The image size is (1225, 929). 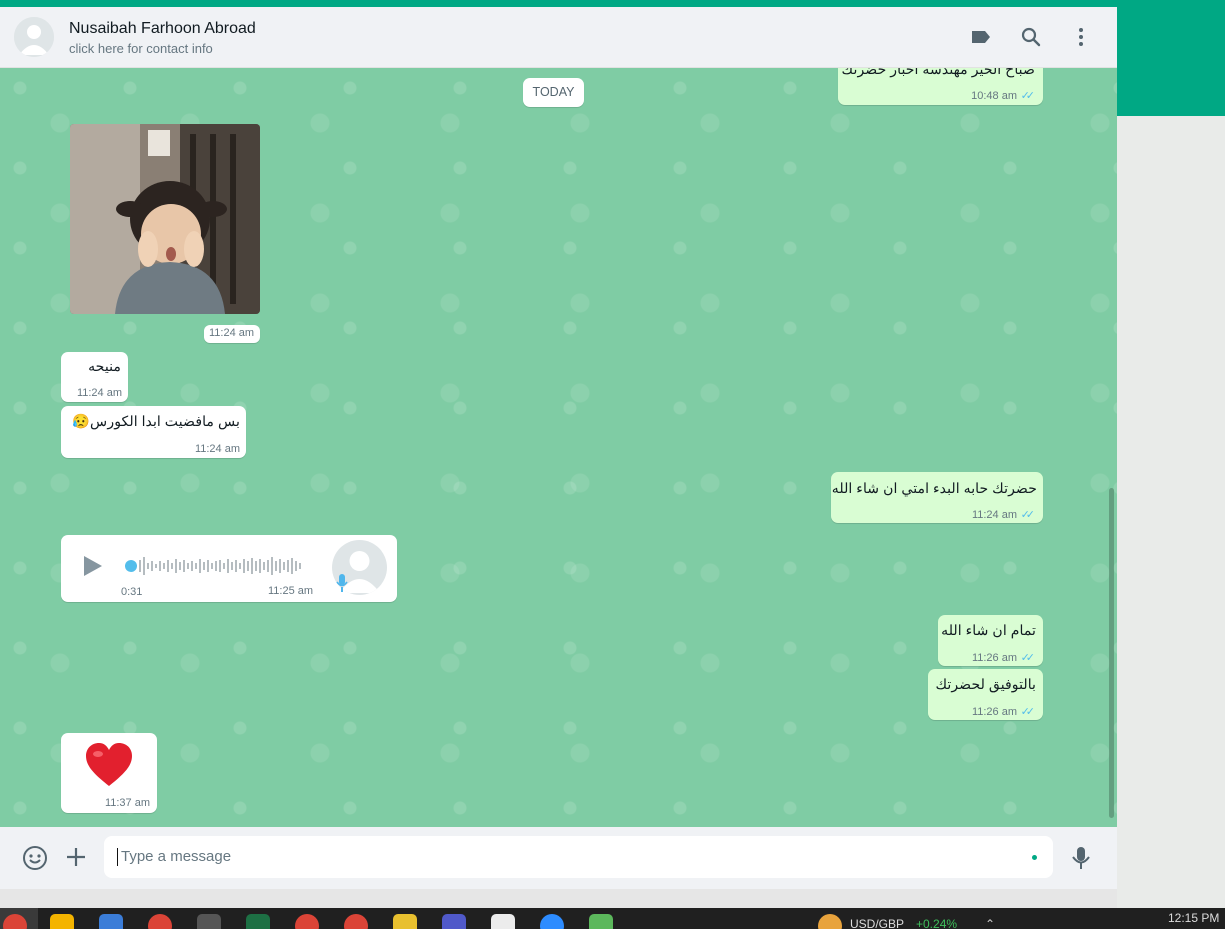 What do you see at coordinates (1171, 512) in the screenshot?
I see `side-gray-panel` at bounding box center [1171, 512].